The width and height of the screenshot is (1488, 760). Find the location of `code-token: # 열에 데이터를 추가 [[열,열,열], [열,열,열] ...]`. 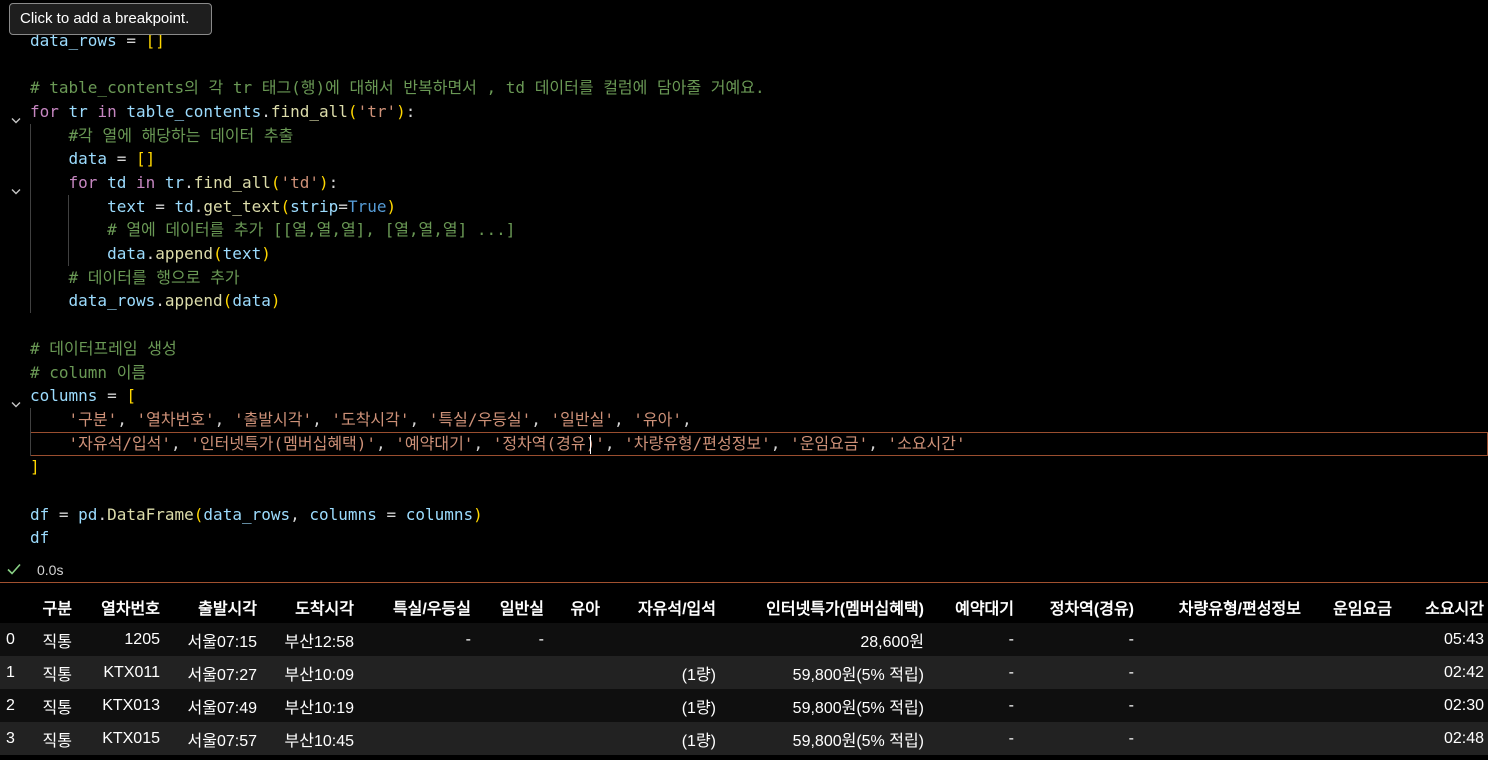

code-token: # 열에 데이터를 추가 [[열,열,열], [열,열,열] ...] is located at coordinates (311, 230).